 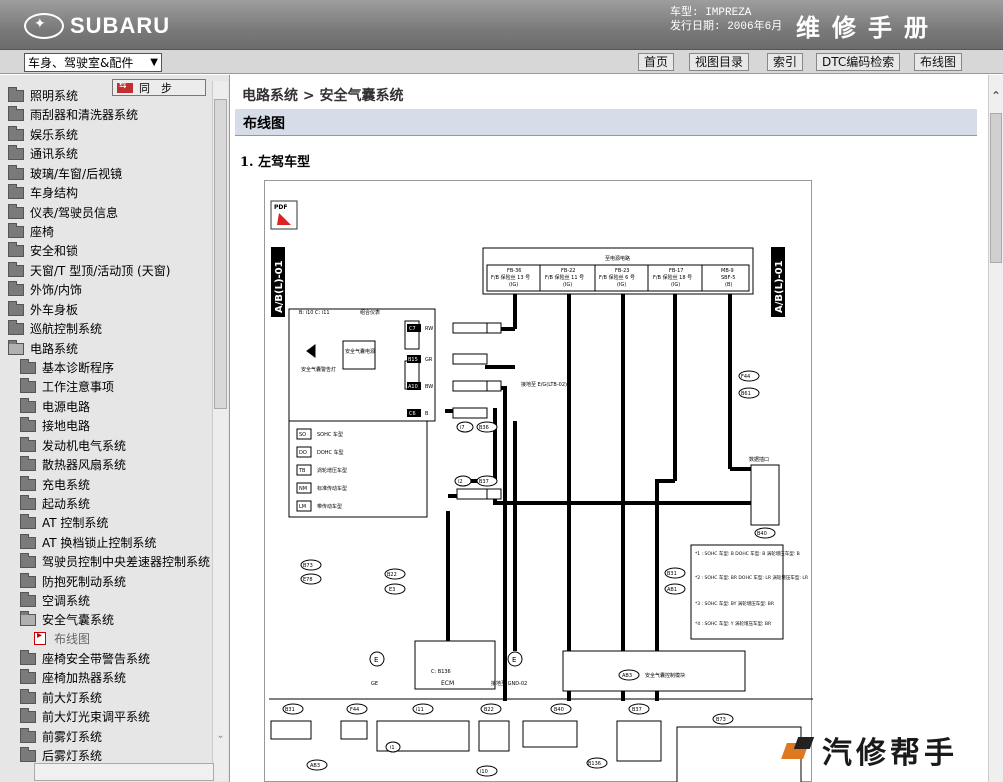 What do you see at coordinates (67, 367) in the screenshot?
I see `tree-subitem-basic-diagnosis: 基本诊断程序` at bounding box center [67, 367].